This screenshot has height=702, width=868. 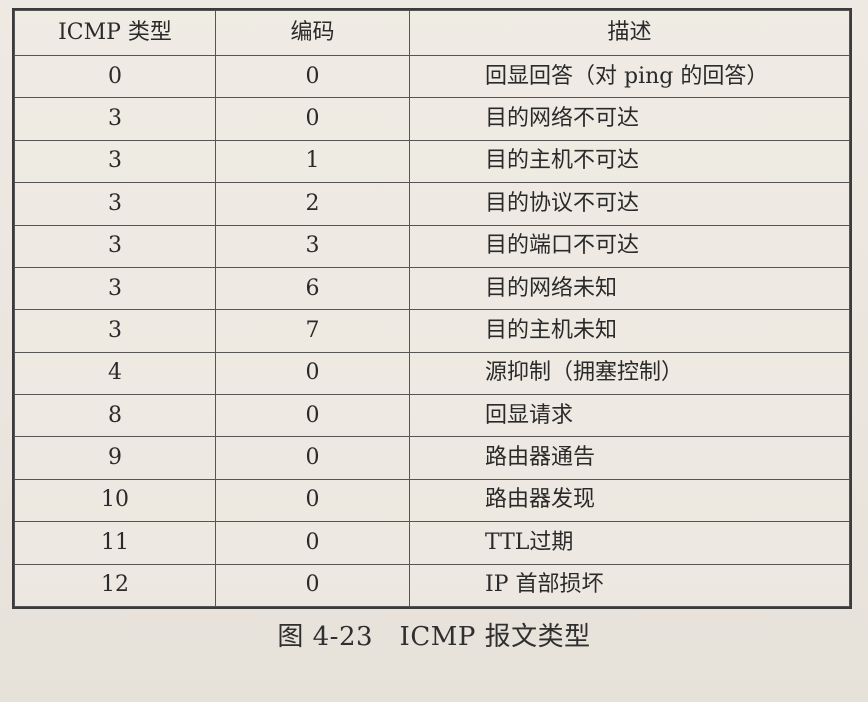 What do you see at coordinates (629, 373) in the screenshot?
I see `cell-description: 源抑制（拥塞控制）` at bounding box center [629, 373].